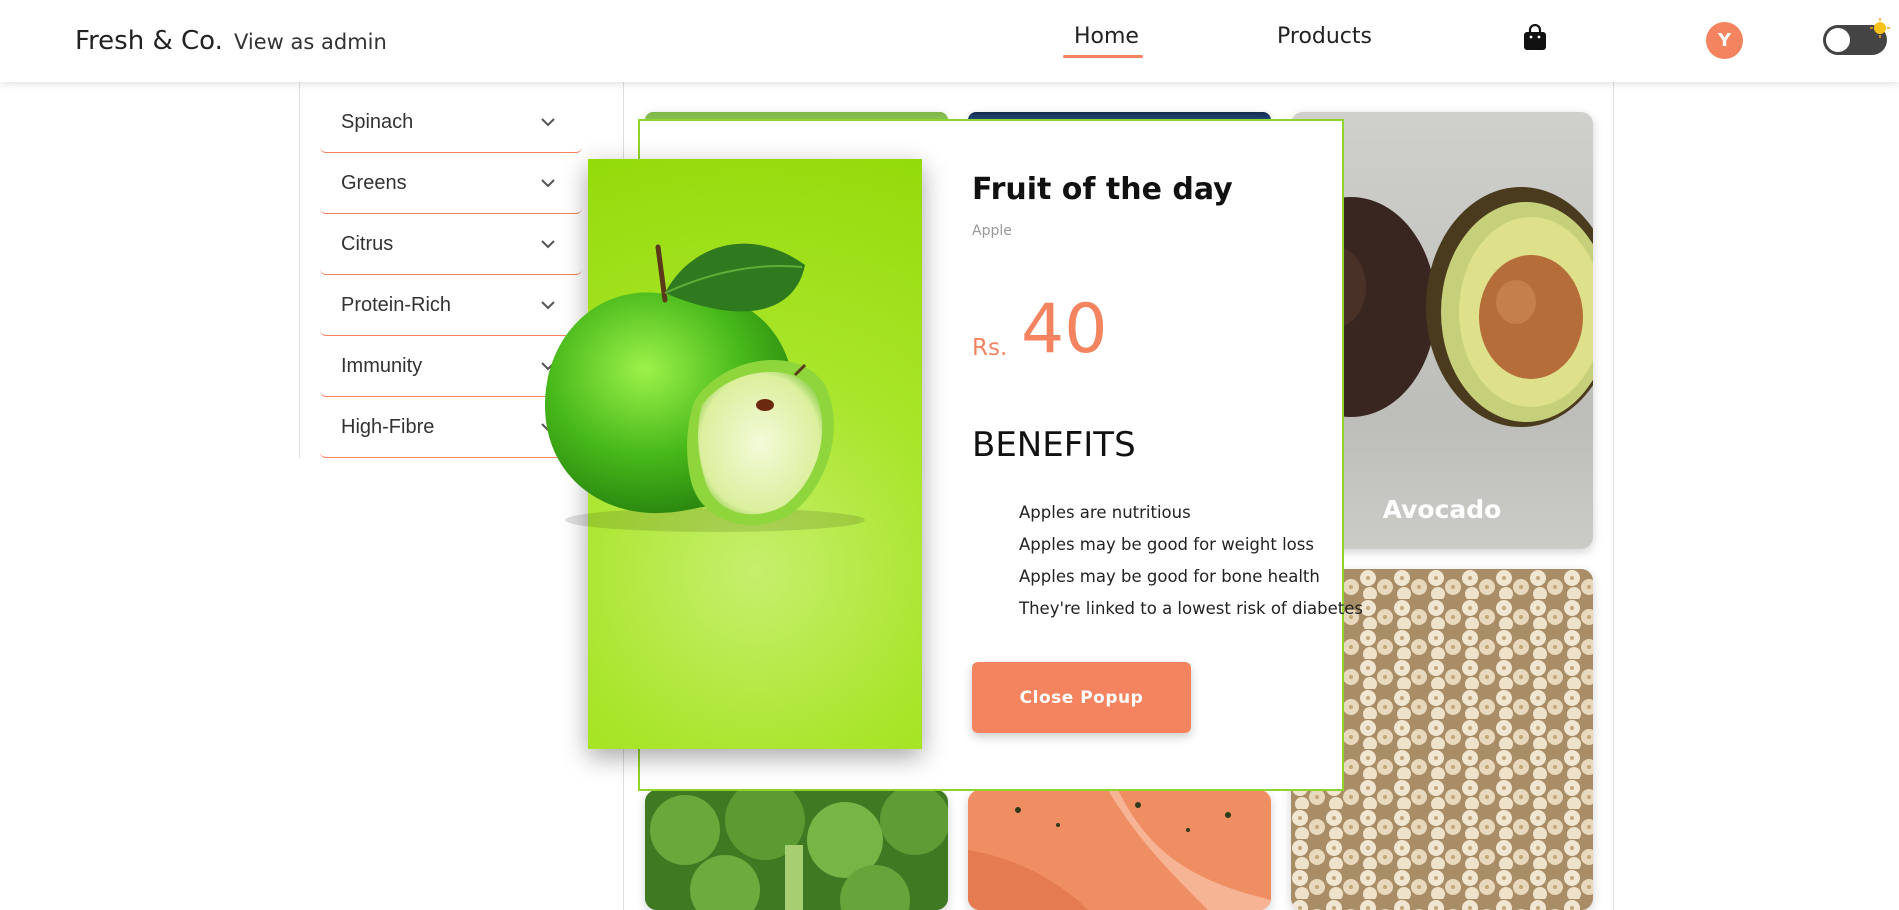 The width and height of the screenshot is (1899, 910). Describe the element at coordinates (1880, 28) in the screenshot. I see `sun-icon` at that location.